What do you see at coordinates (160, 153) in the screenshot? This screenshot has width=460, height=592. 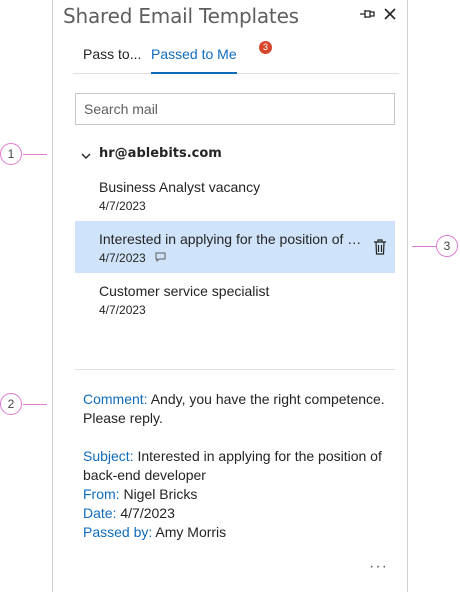 I see `group-label: hr@ablebits.com` at bounding box center [160, 153].